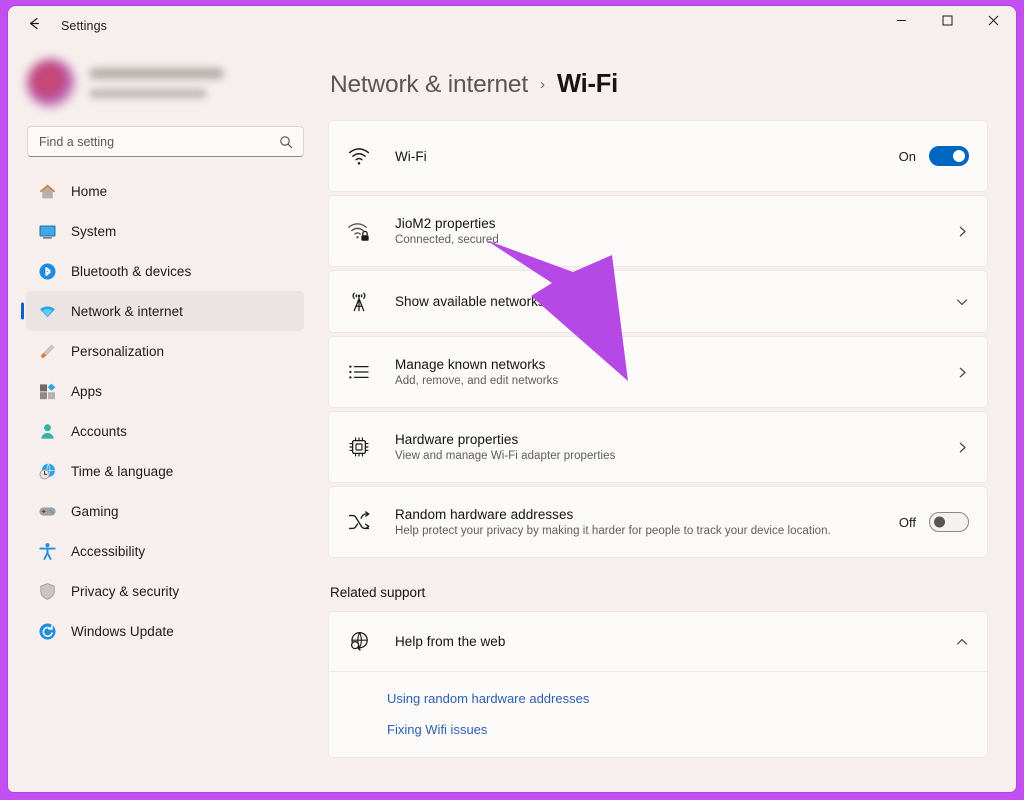 The width and height of the screenshot is (1024, 800). Describe the element at coordinates (429, 85) in the screenshot. I see `breadcrumb-parent-link: Network & internet` at that location.